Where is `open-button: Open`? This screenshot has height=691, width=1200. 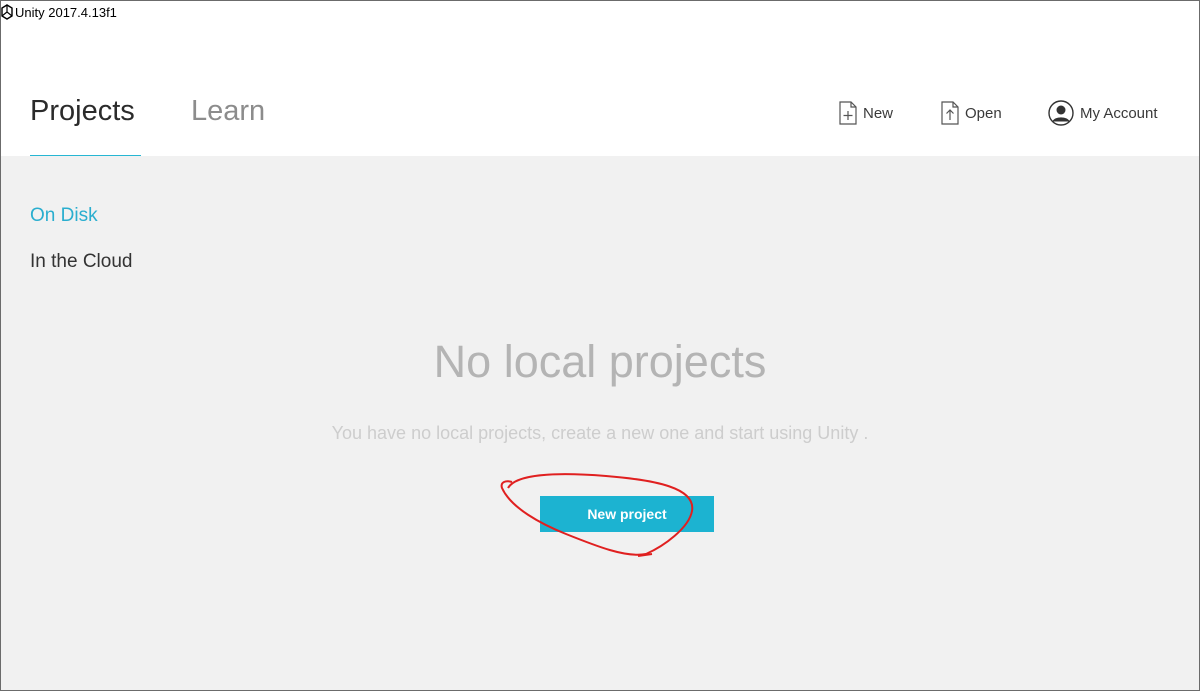 open-button: Open is located at coordinates (971, 113).